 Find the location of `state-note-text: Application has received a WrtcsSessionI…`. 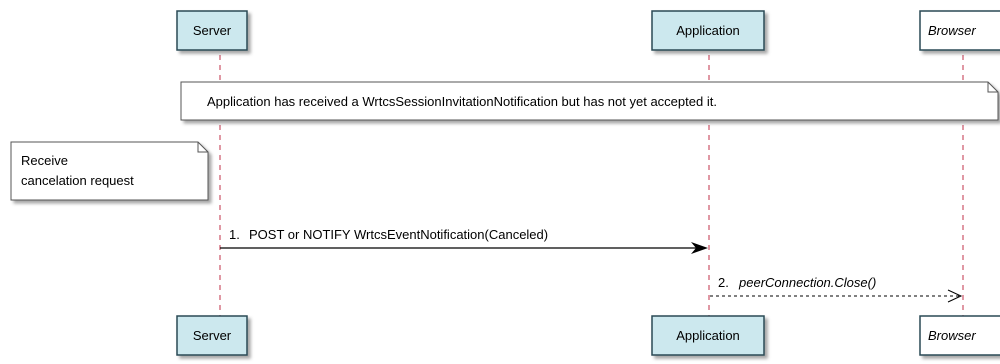

state-note-text: Application has received a WrtcsSessionI… is located at coordinates (462, 101).